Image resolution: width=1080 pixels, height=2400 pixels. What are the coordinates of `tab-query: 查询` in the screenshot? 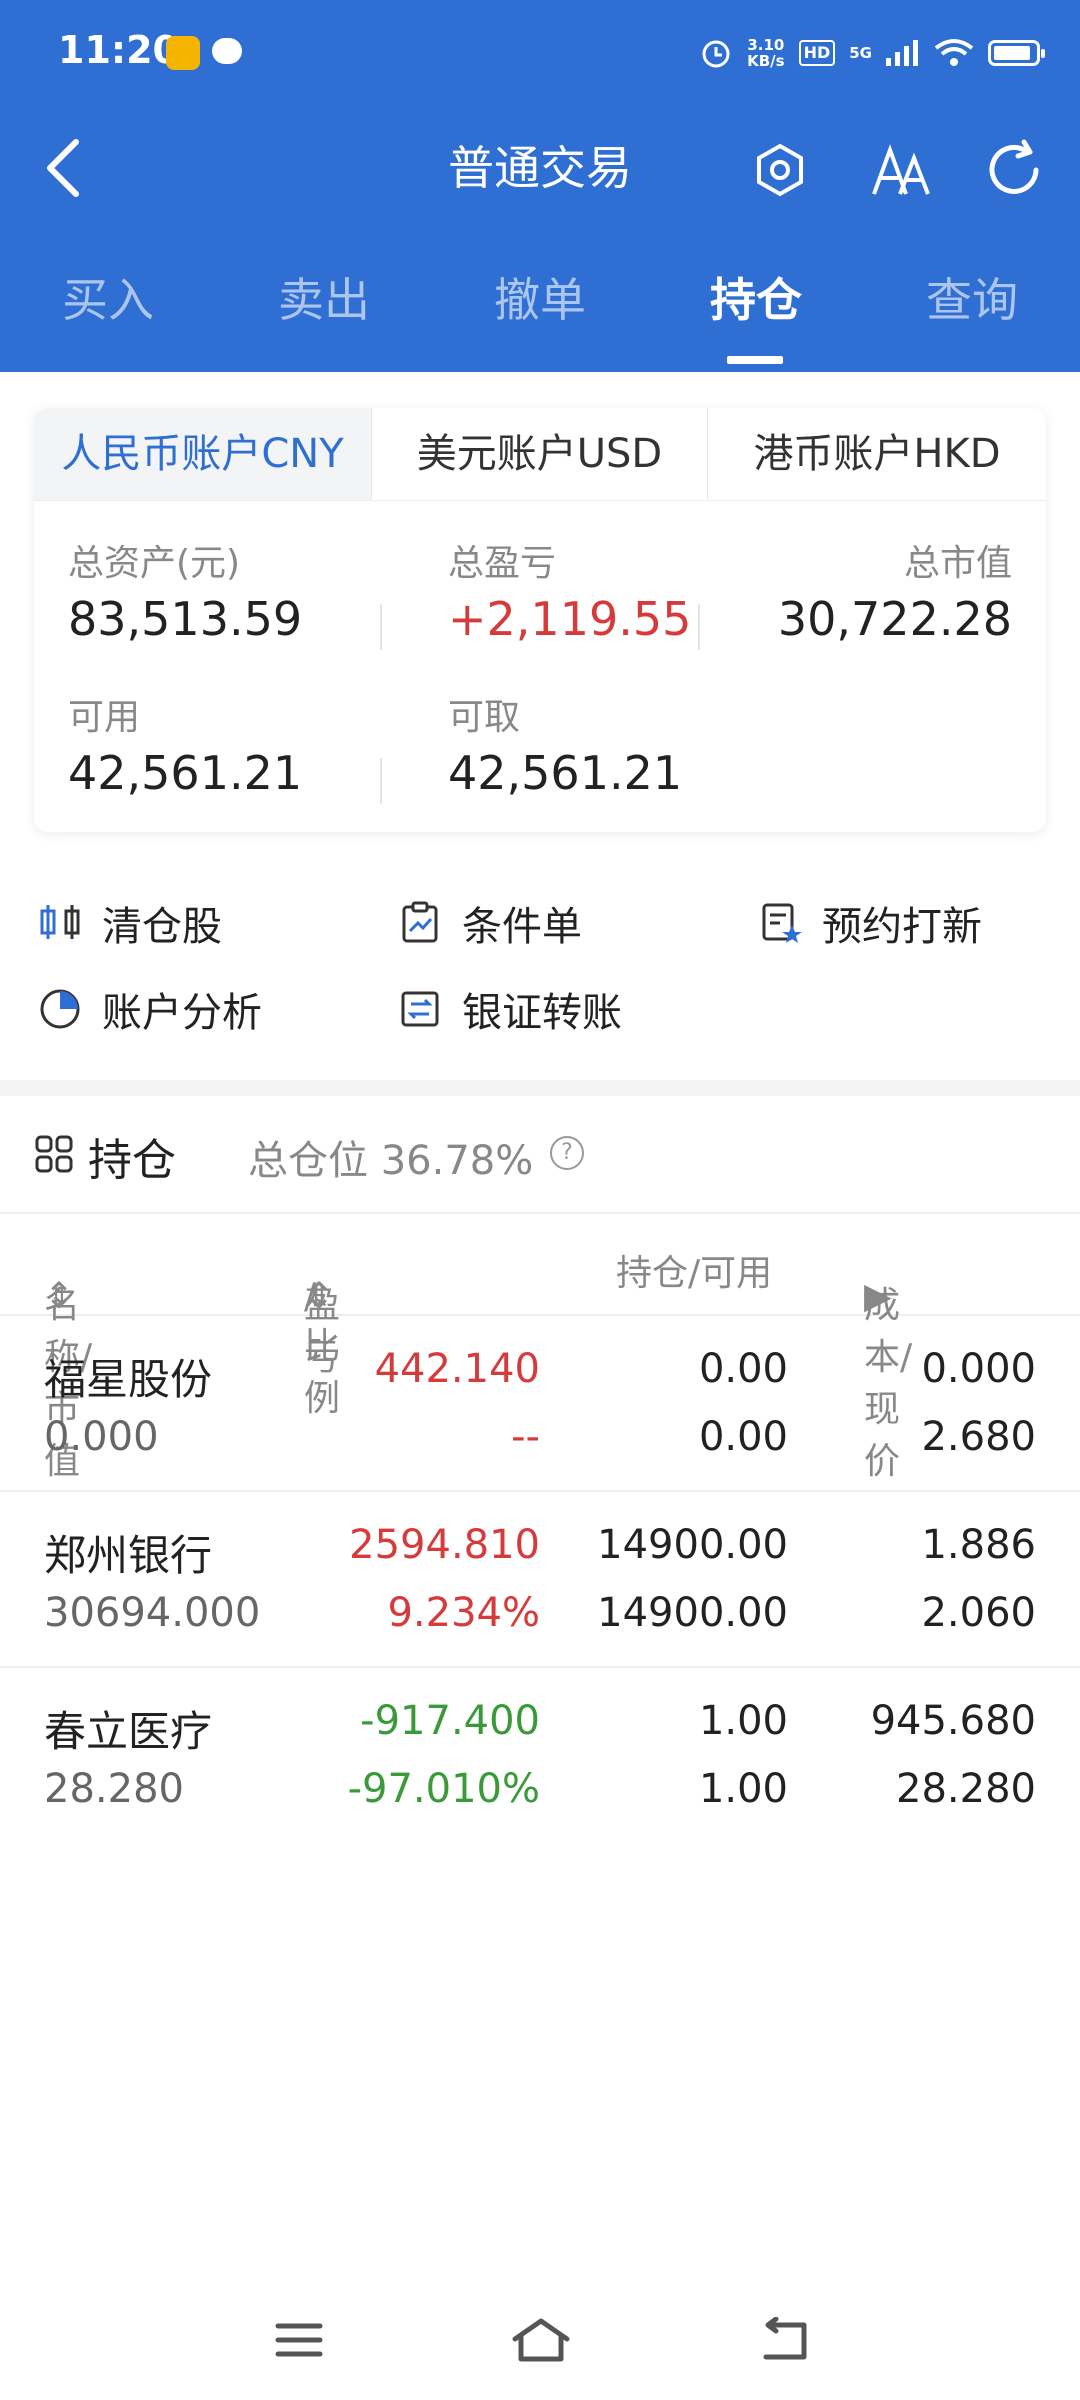 It's located at (972, 300).